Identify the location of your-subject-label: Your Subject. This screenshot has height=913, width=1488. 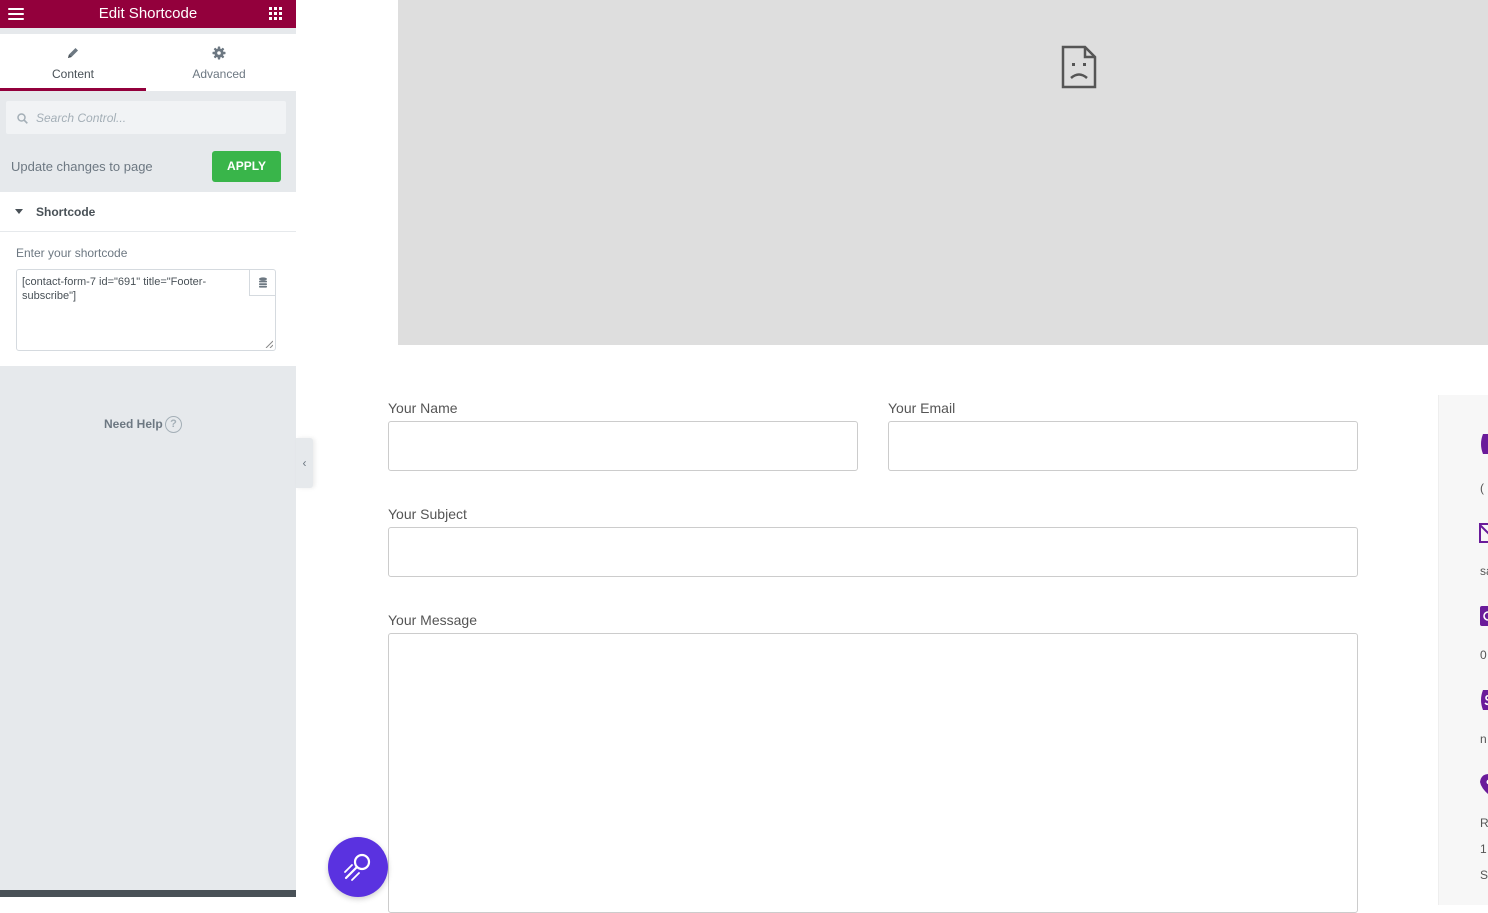
(427, 514).